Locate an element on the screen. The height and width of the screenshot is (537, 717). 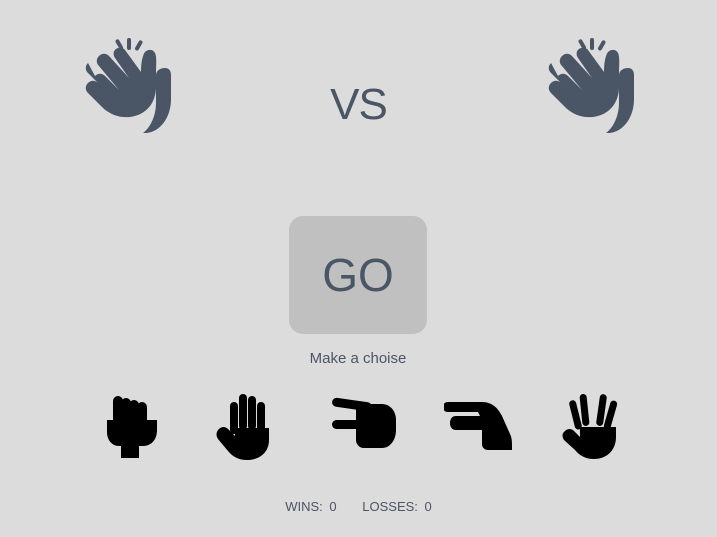
status-message: Make a choise is located at coordinates (358, 358).